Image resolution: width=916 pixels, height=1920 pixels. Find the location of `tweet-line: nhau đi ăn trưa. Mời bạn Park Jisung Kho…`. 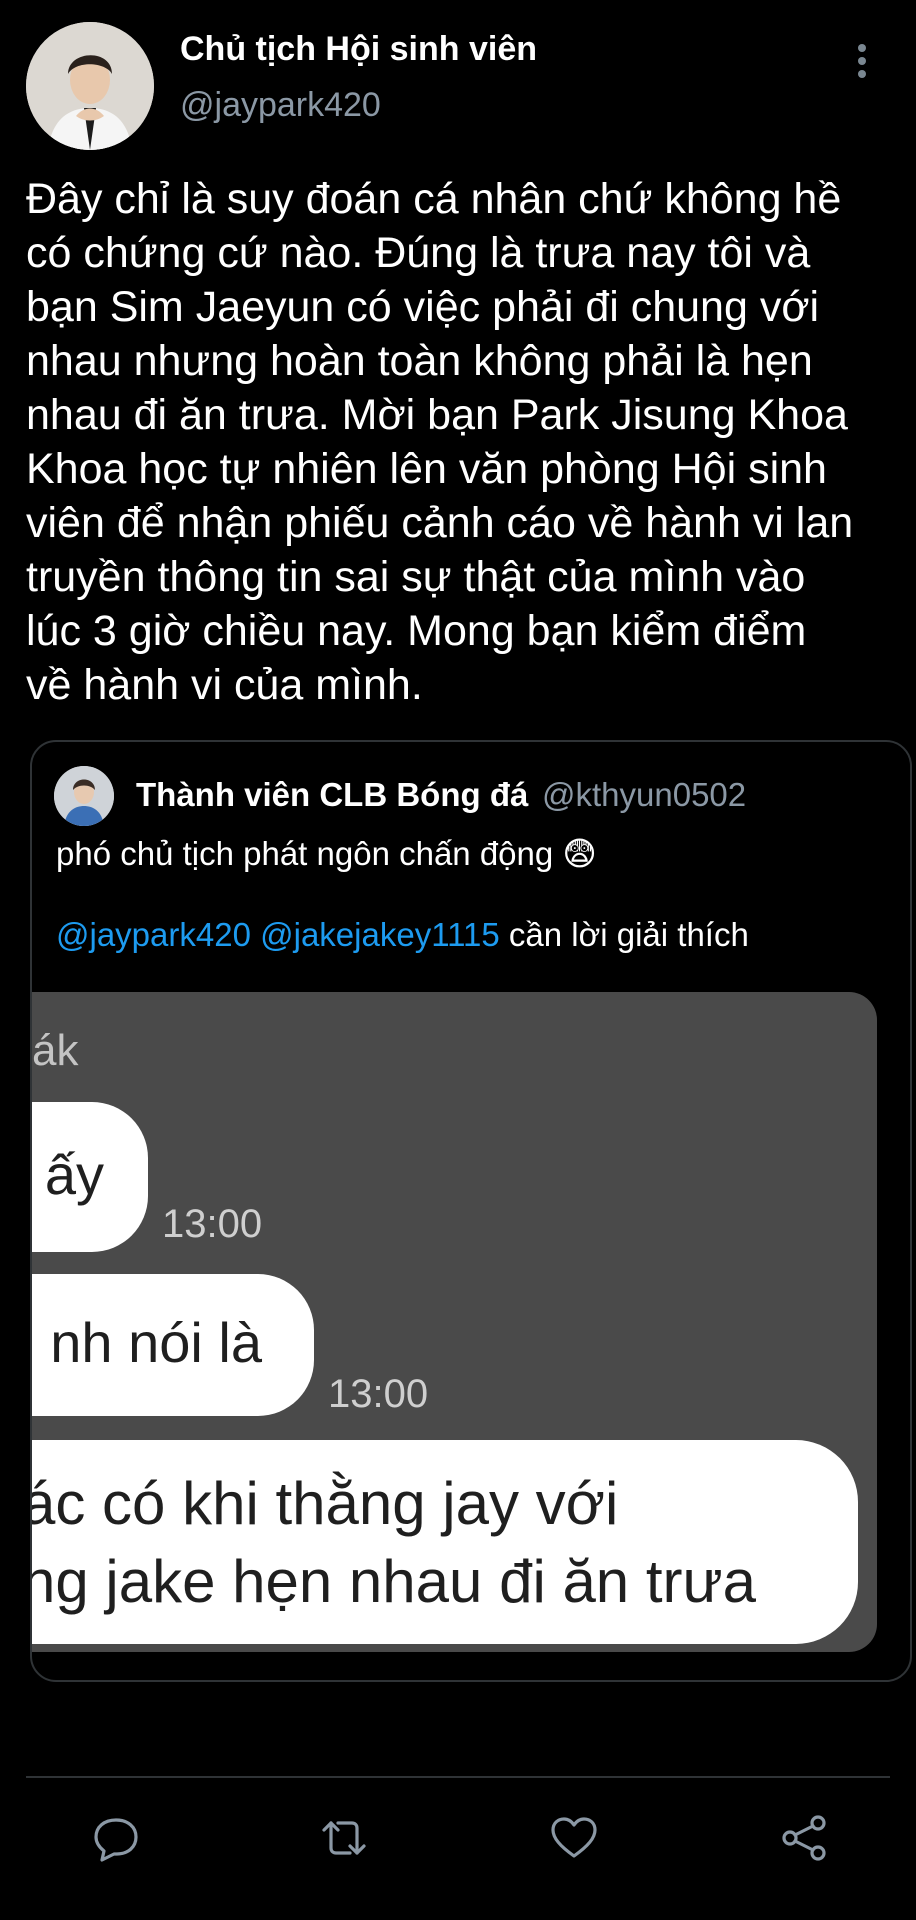

tweet-line: nhau đi ăn trưa. Mời bạn Park Jisung Kho… is located at coordinates (437, 415).